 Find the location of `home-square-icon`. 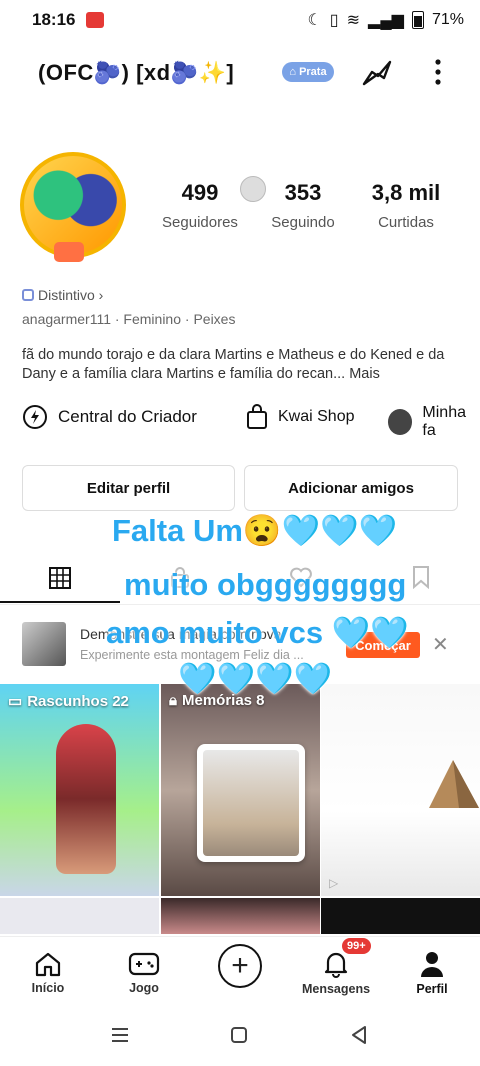

home-square-icon is located at coordinates (239, 1035).